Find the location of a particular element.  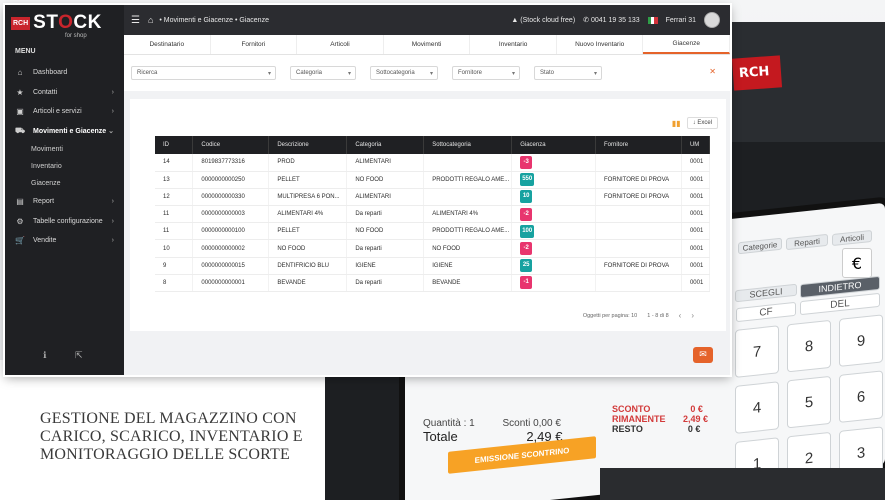

key-8: 8 is located at coordinates (809, 346).